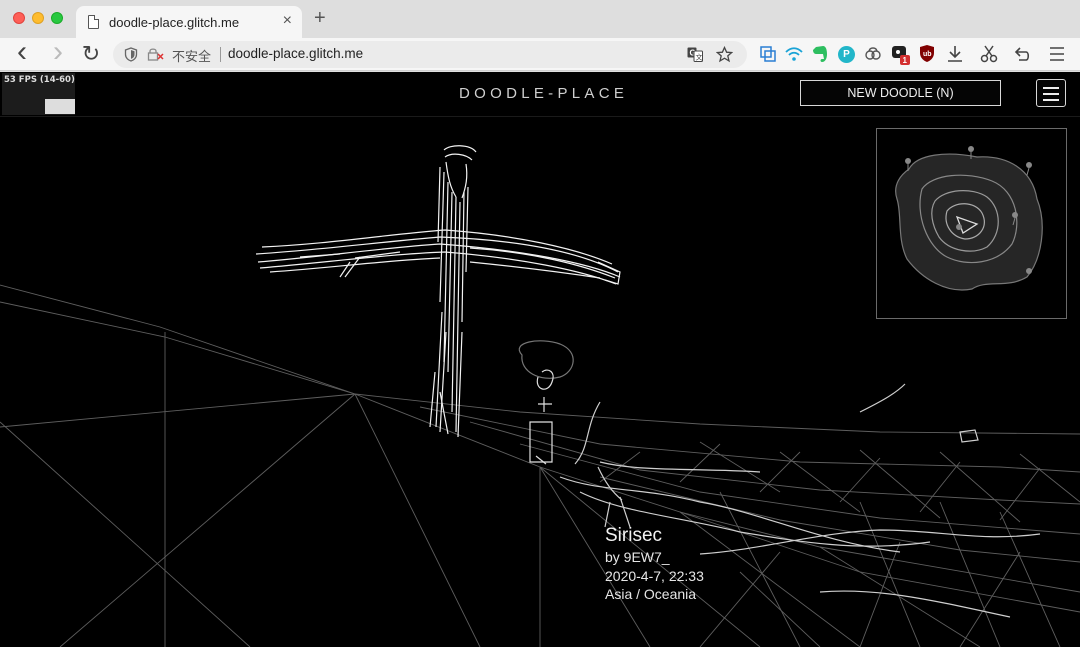 The height and width of the screenshot is (647, 1080). I want to click on translate-icon: G 文, so click(695, 54).